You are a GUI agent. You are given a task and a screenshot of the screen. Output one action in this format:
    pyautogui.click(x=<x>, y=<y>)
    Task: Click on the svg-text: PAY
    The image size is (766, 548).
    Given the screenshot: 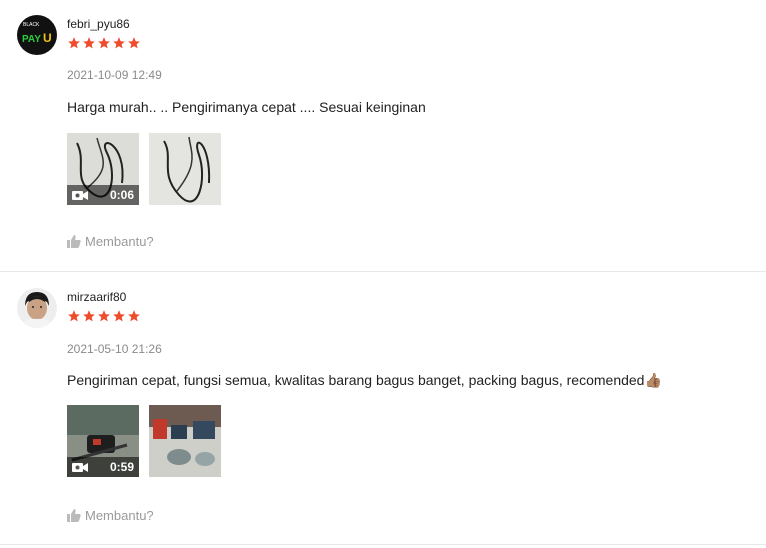 What is the action you would take?
    pyautogui.click(x=31, y=39)
    